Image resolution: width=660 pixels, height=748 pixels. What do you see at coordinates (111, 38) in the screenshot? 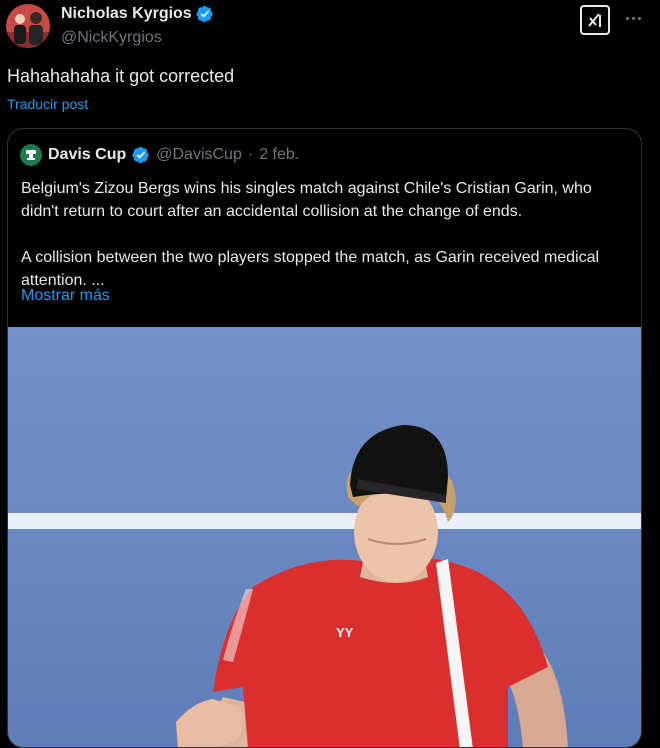
I see `author-handle: @NickKyrgios` at bounding box center [111, 38].